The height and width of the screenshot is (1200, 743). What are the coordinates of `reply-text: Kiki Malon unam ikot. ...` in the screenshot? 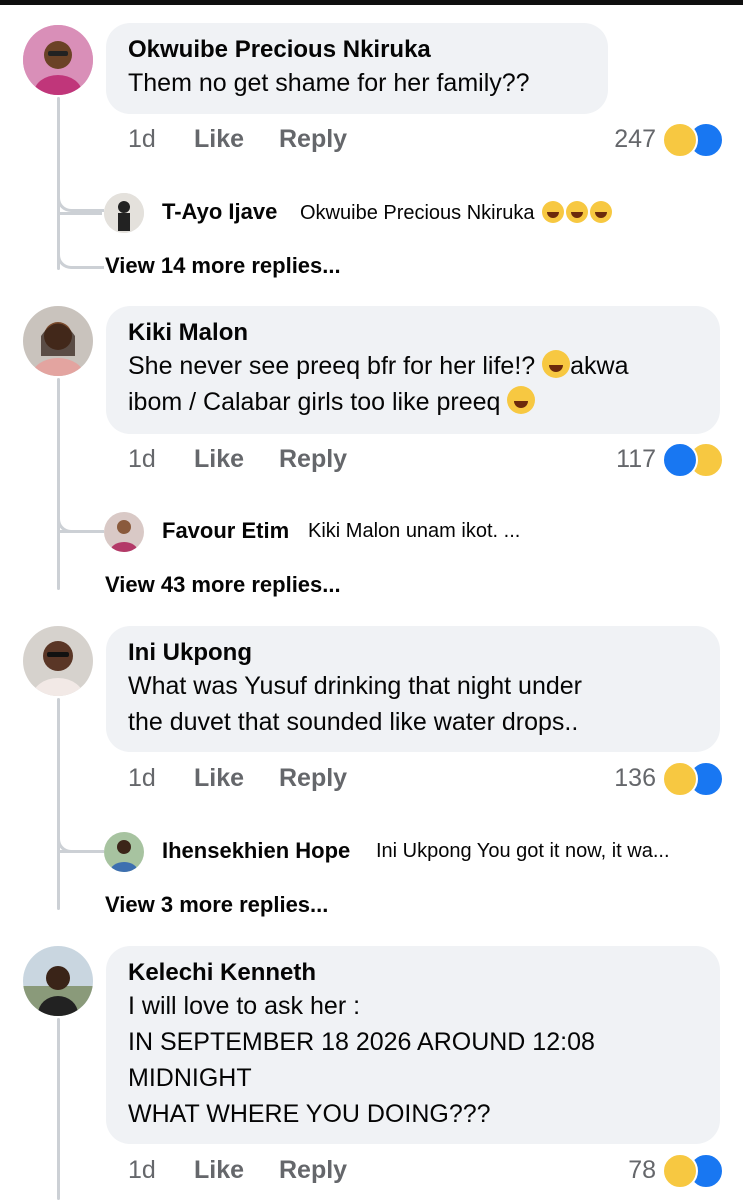 It's located at (414, 531).